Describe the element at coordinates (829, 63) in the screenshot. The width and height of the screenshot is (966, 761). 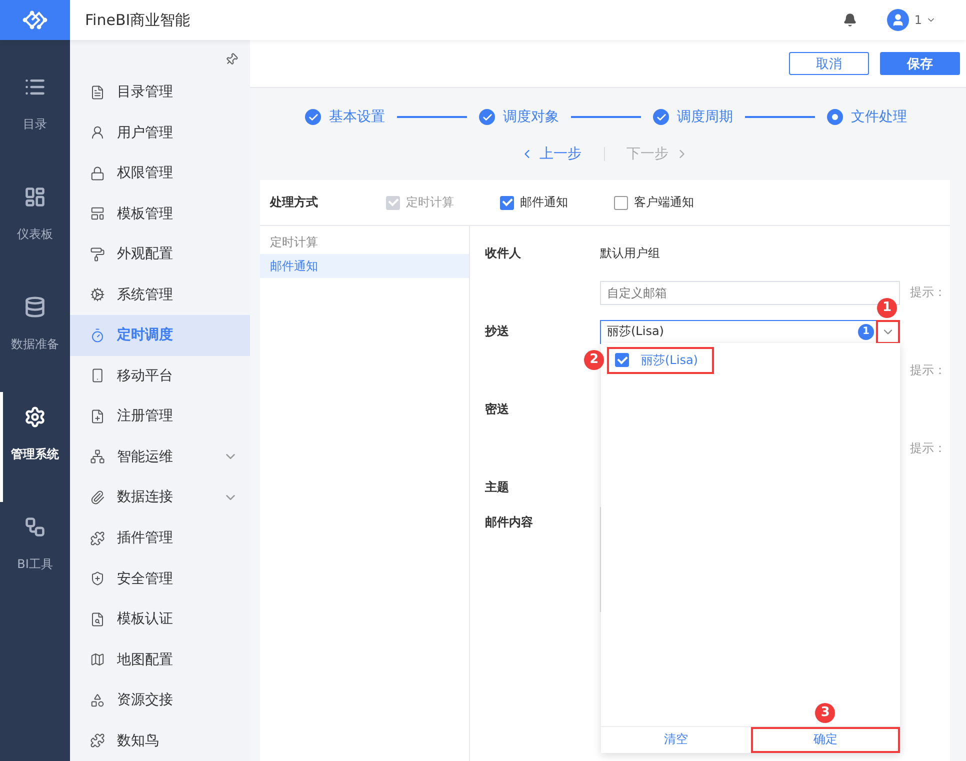
I see `cancel-button: 取消` at that location.